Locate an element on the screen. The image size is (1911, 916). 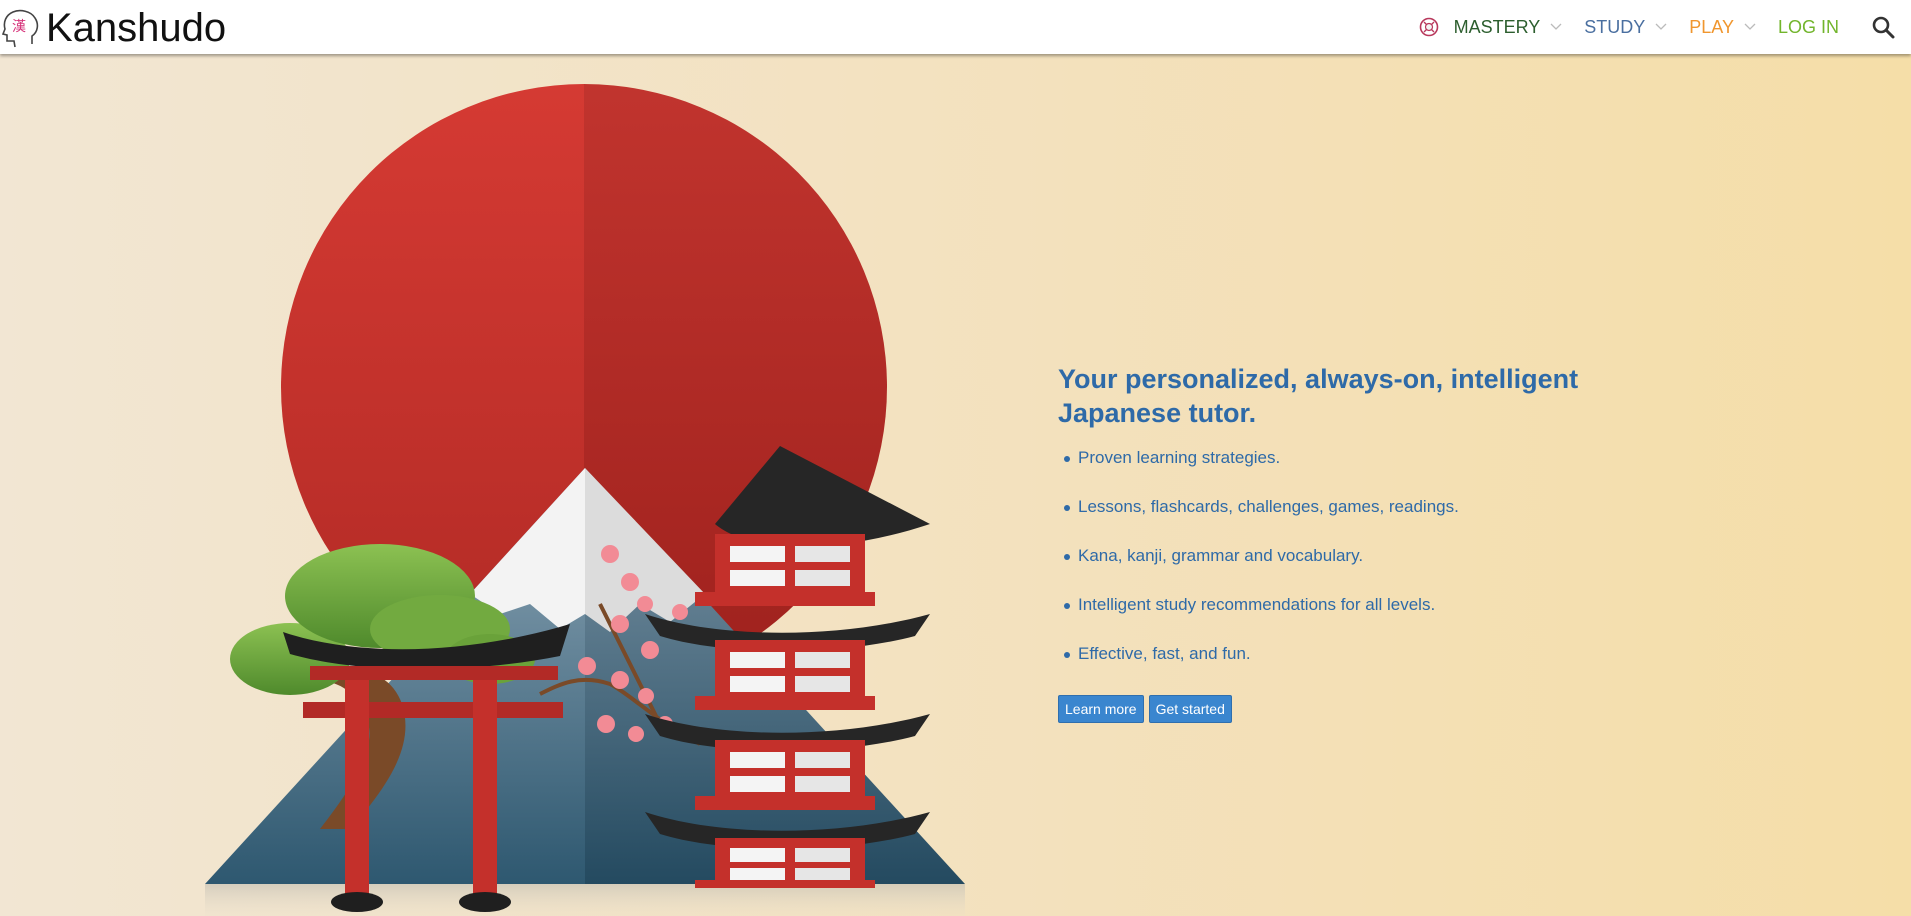
nav-login-label: LOG IN is located at coordinates (1808, 26).